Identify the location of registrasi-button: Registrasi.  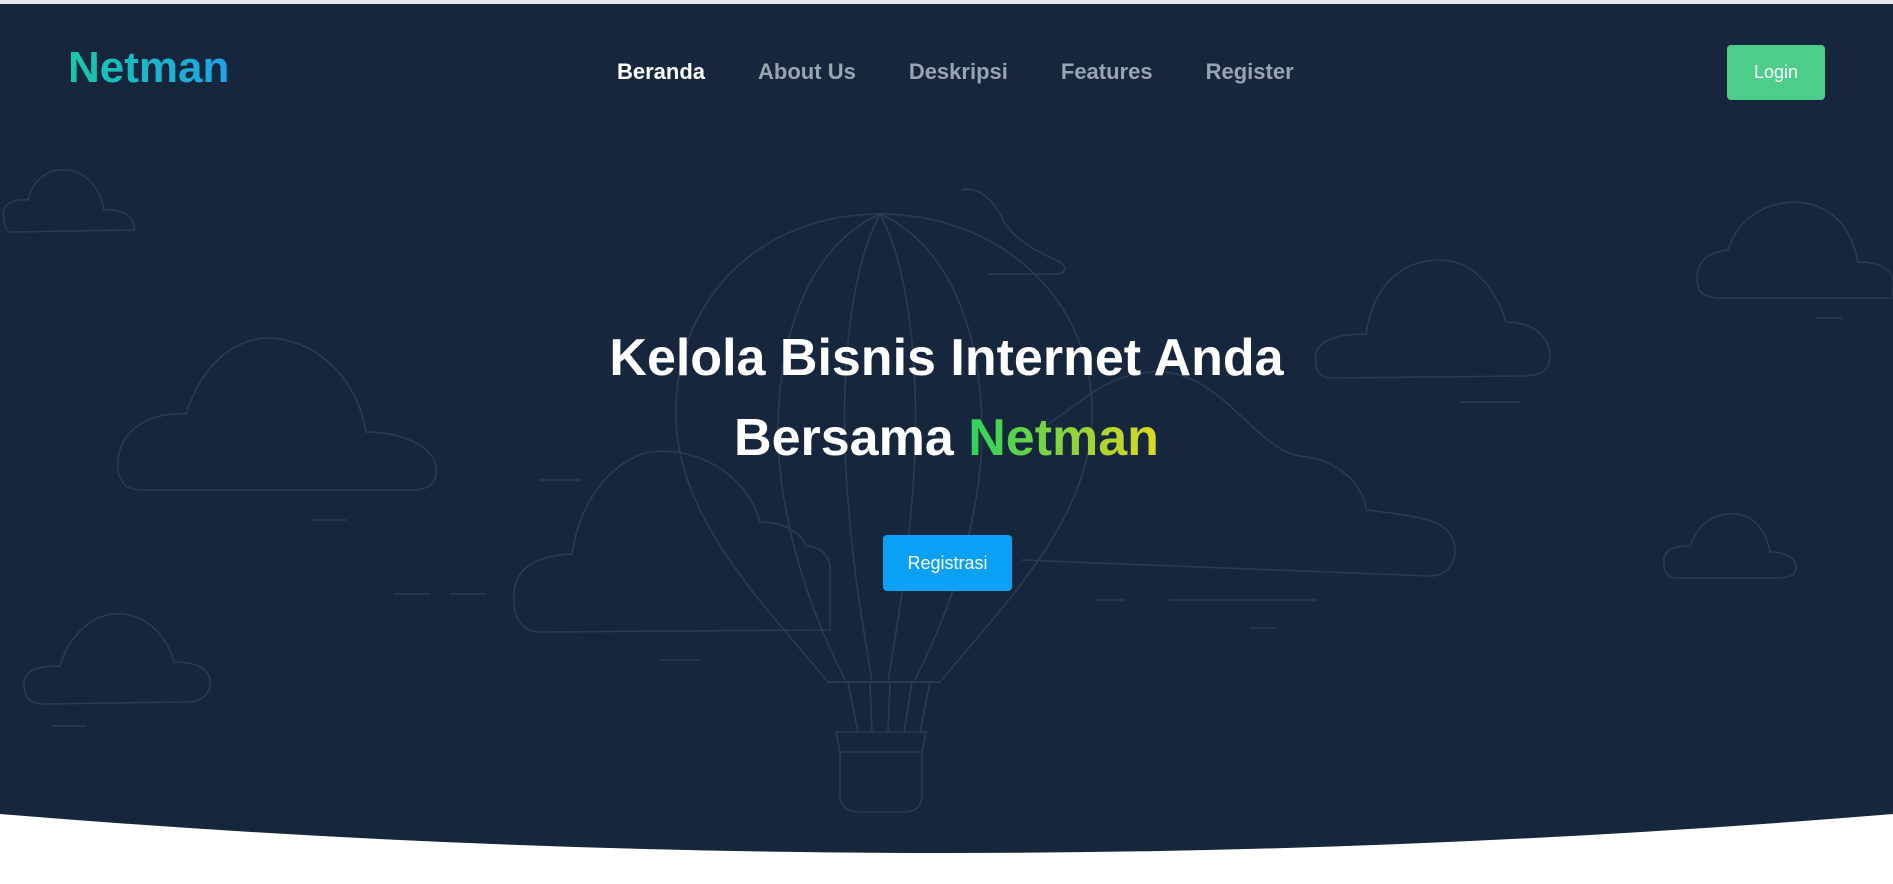
(947, 563).